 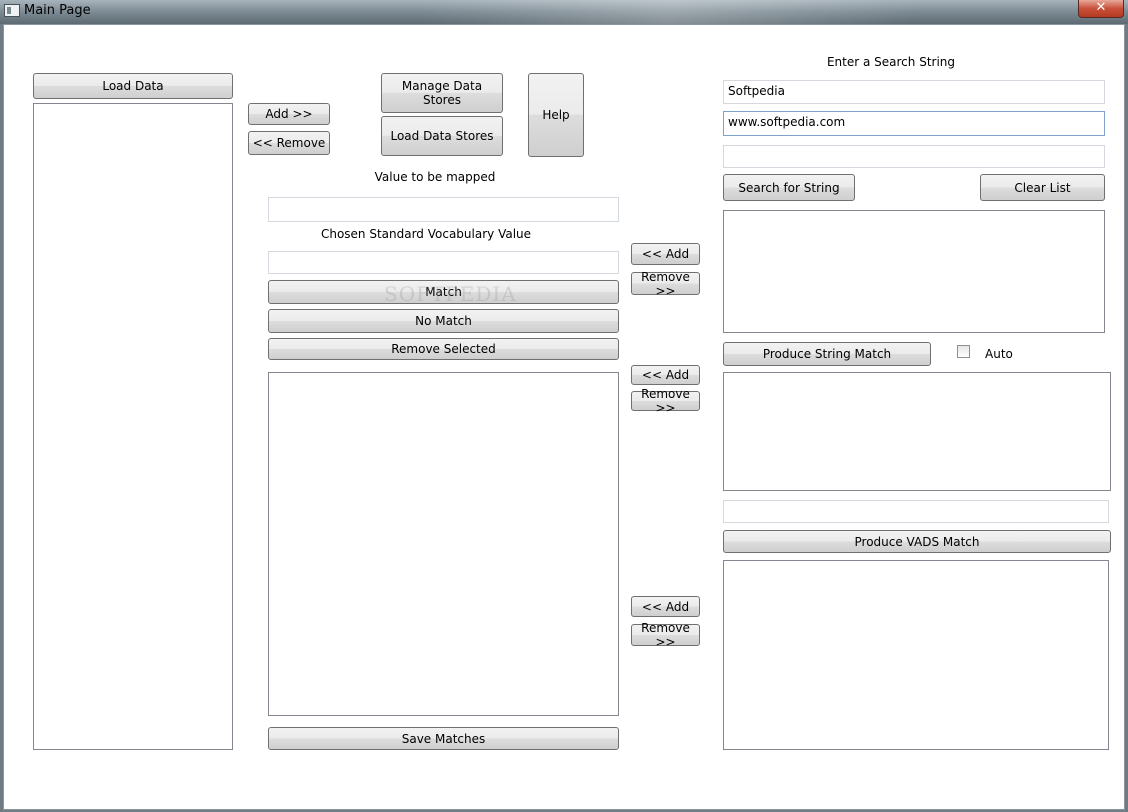 What do you see at coordinates (999, 354) in the screenshot?
I see `auto-label: Auto` at bounding box center [999, 354].